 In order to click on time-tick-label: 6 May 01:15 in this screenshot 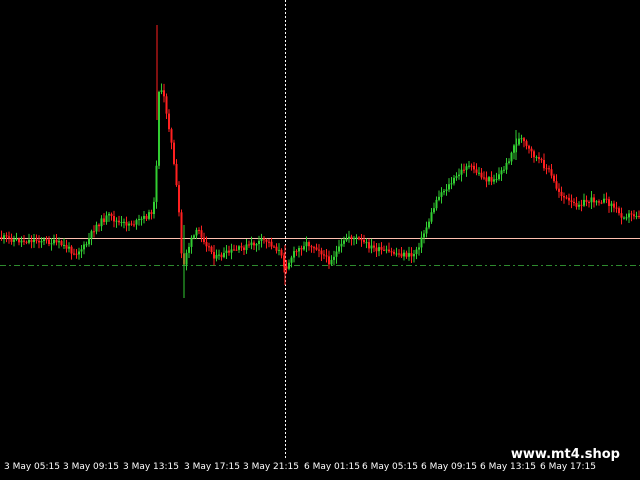, I will do `click(332, 467)`.